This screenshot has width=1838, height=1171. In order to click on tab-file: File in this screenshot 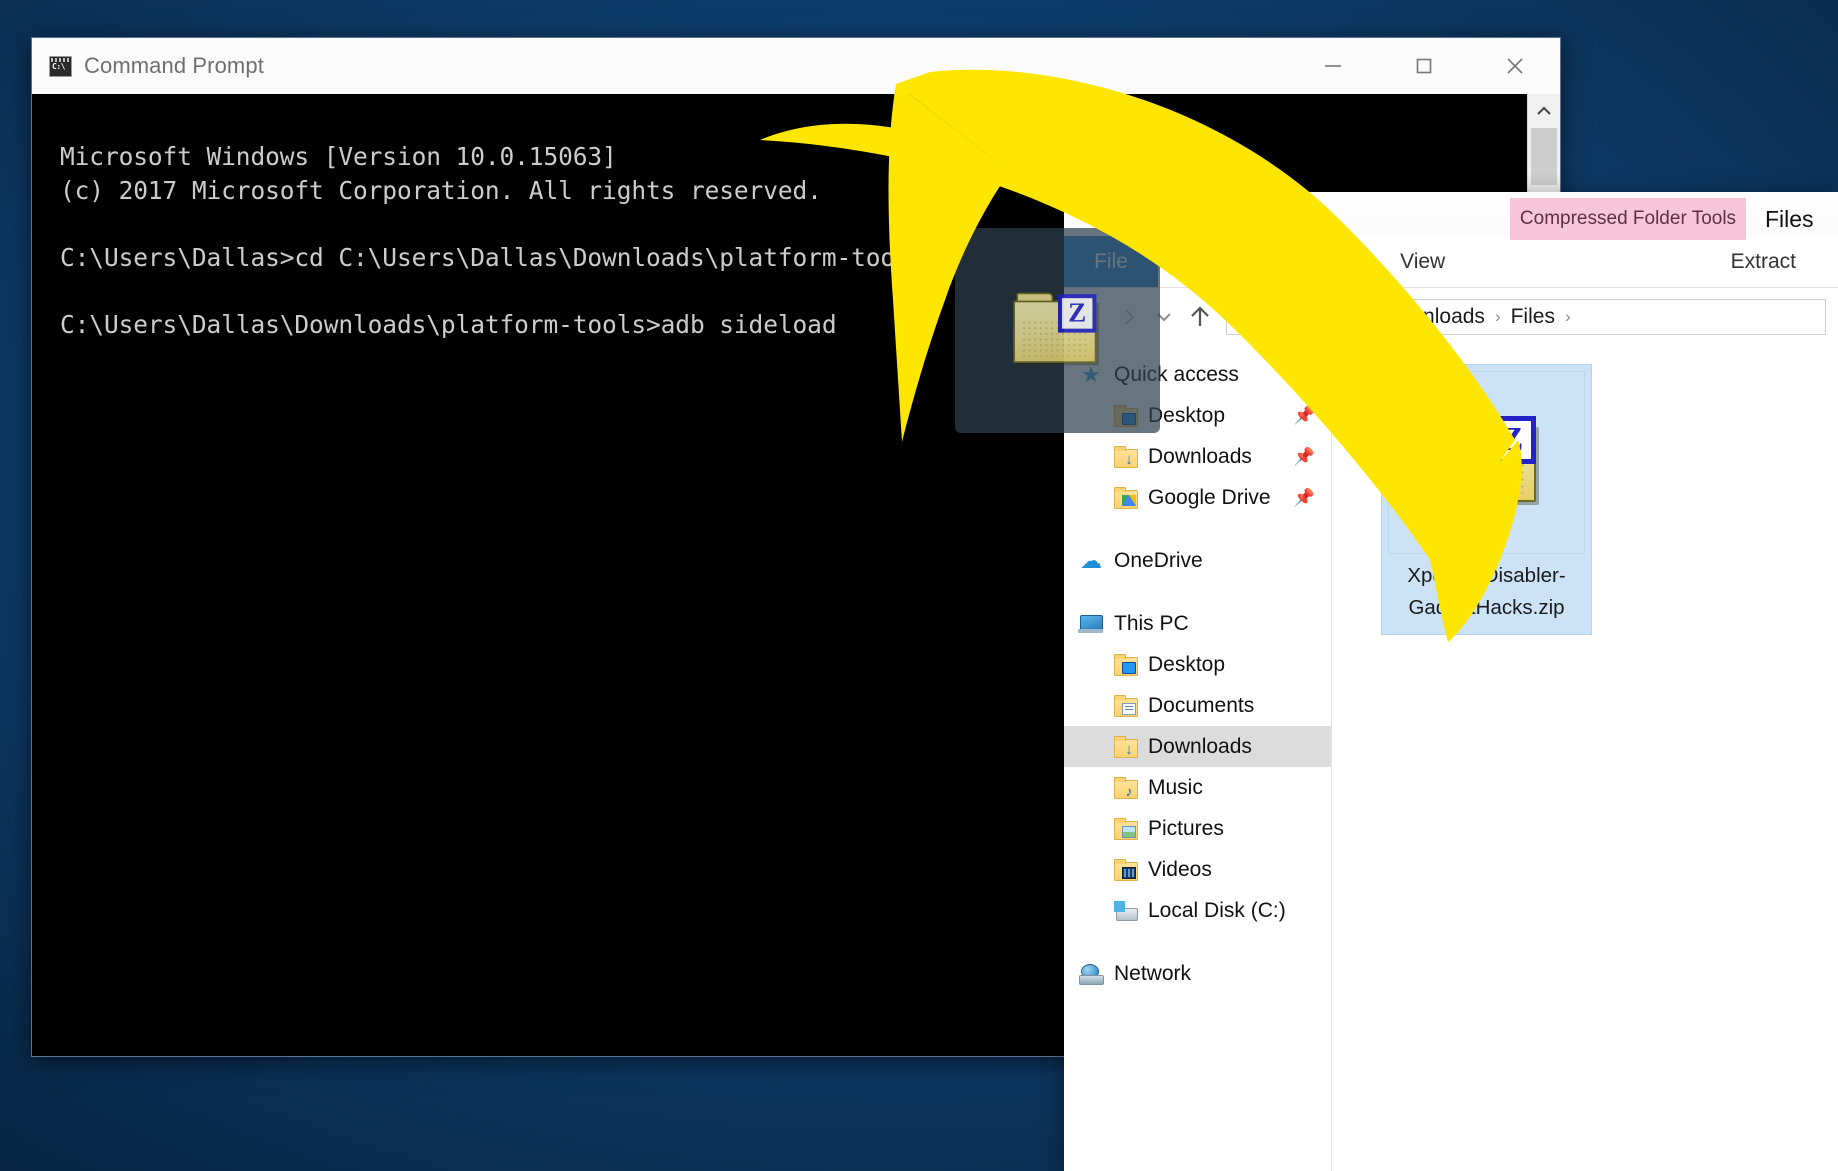, I will do `click(1111, 261)`.